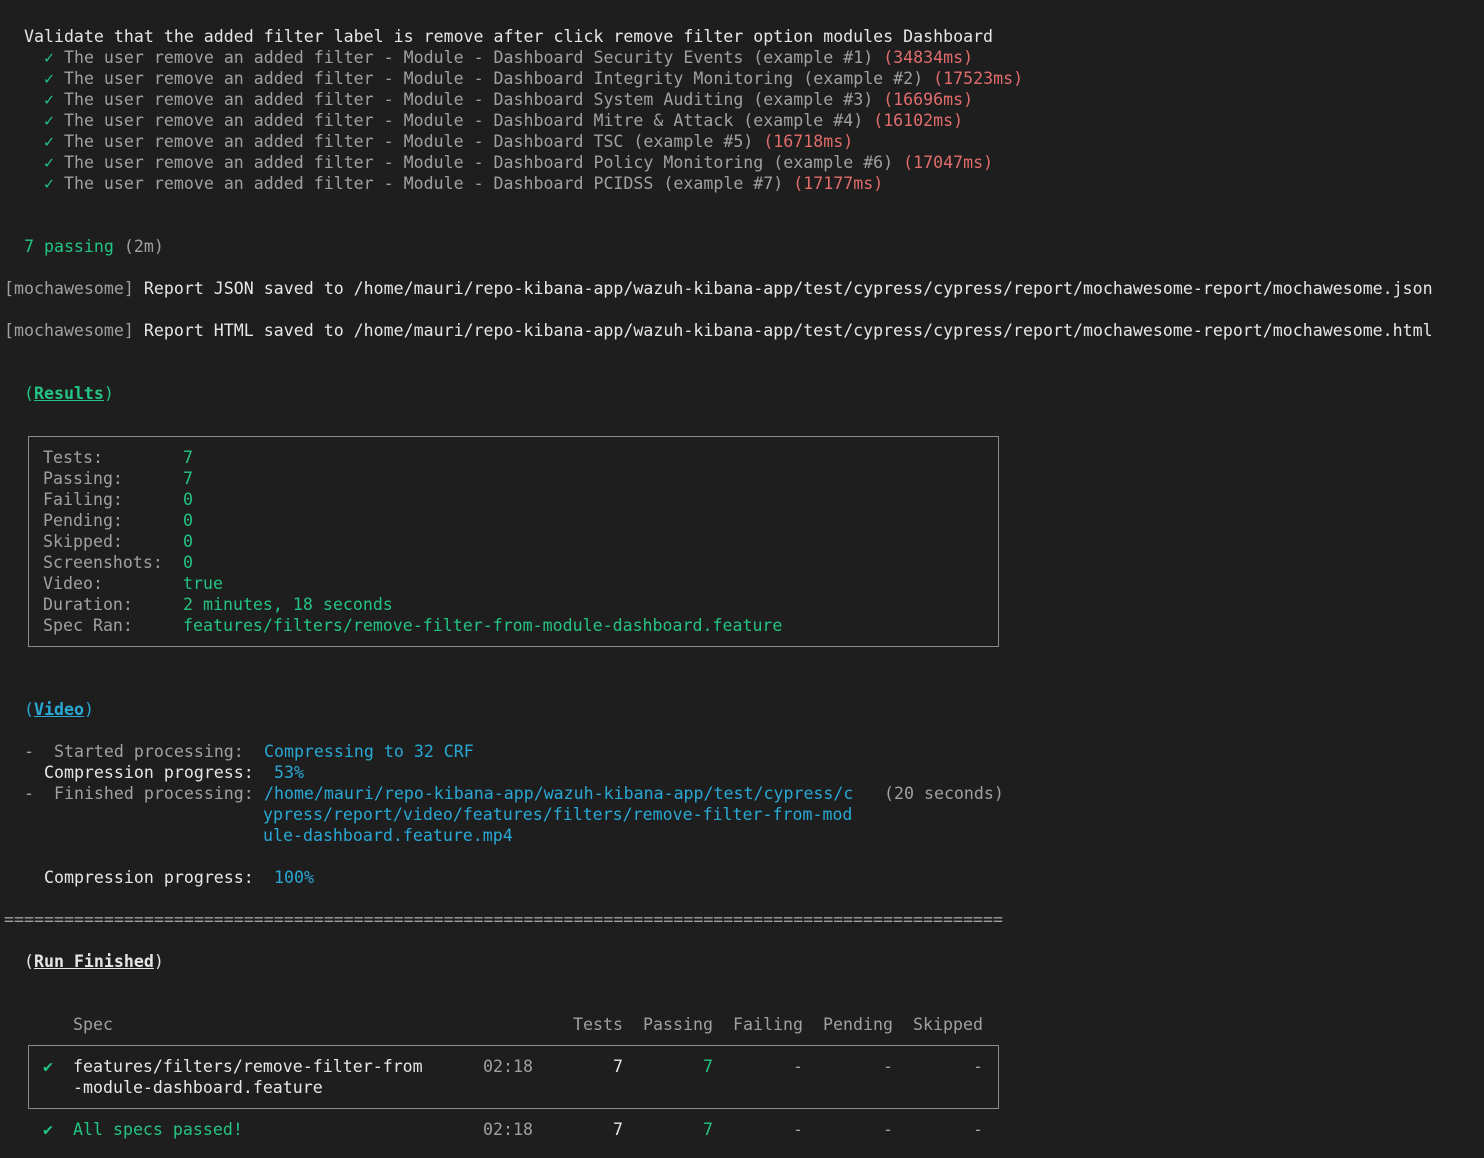 This screenshot has width=1484, height=1158. Describe the element at coordinates (798, 1066) in the screenshot. I see `spec-failing: -` at that location.